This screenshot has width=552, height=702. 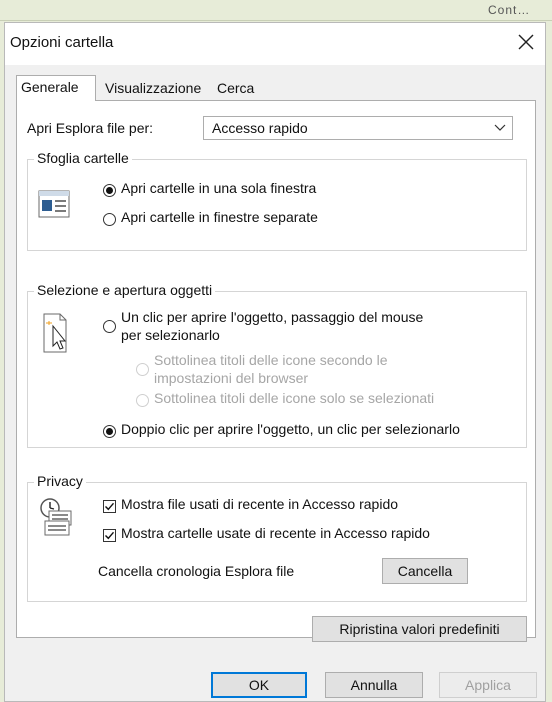 I want to click on radio-separate-windows, so click(x=109, y=219).